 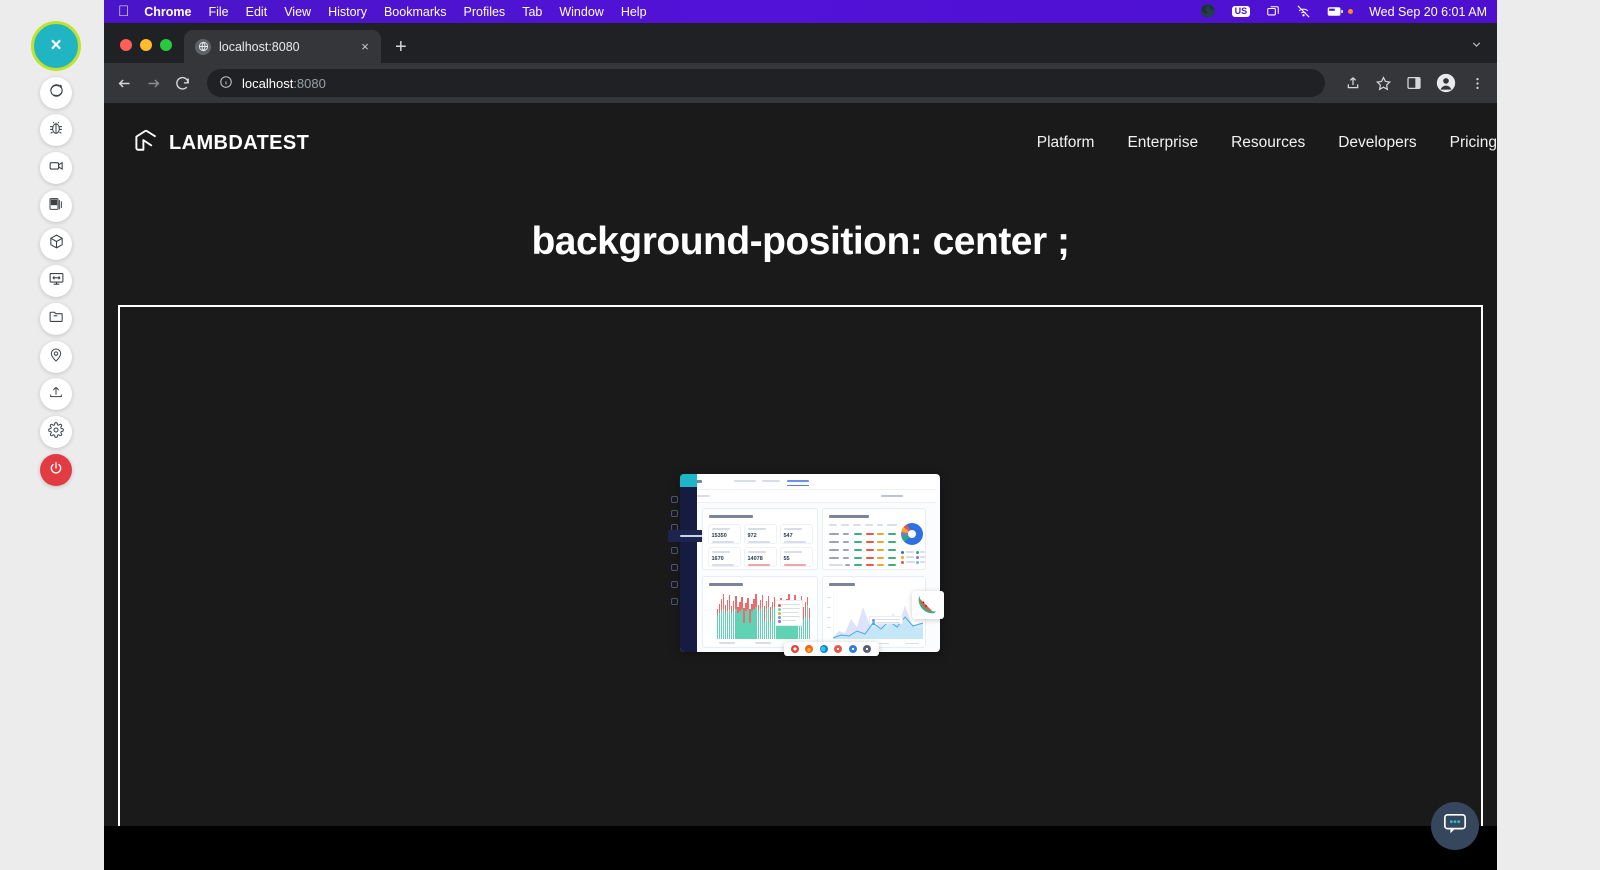 I want to click on stat-card: 15350, so click(x=724, y=534).